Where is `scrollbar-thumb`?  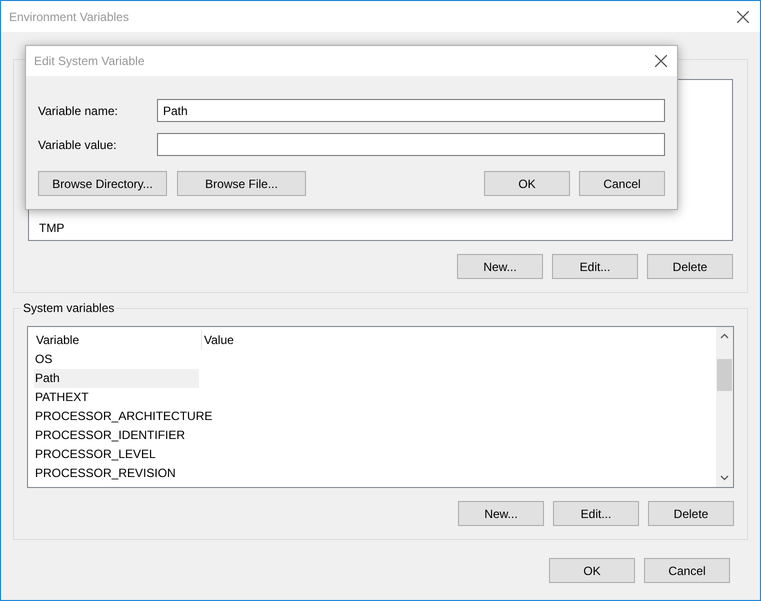 scrollbar-thumb is located at coordinates (724, 375).